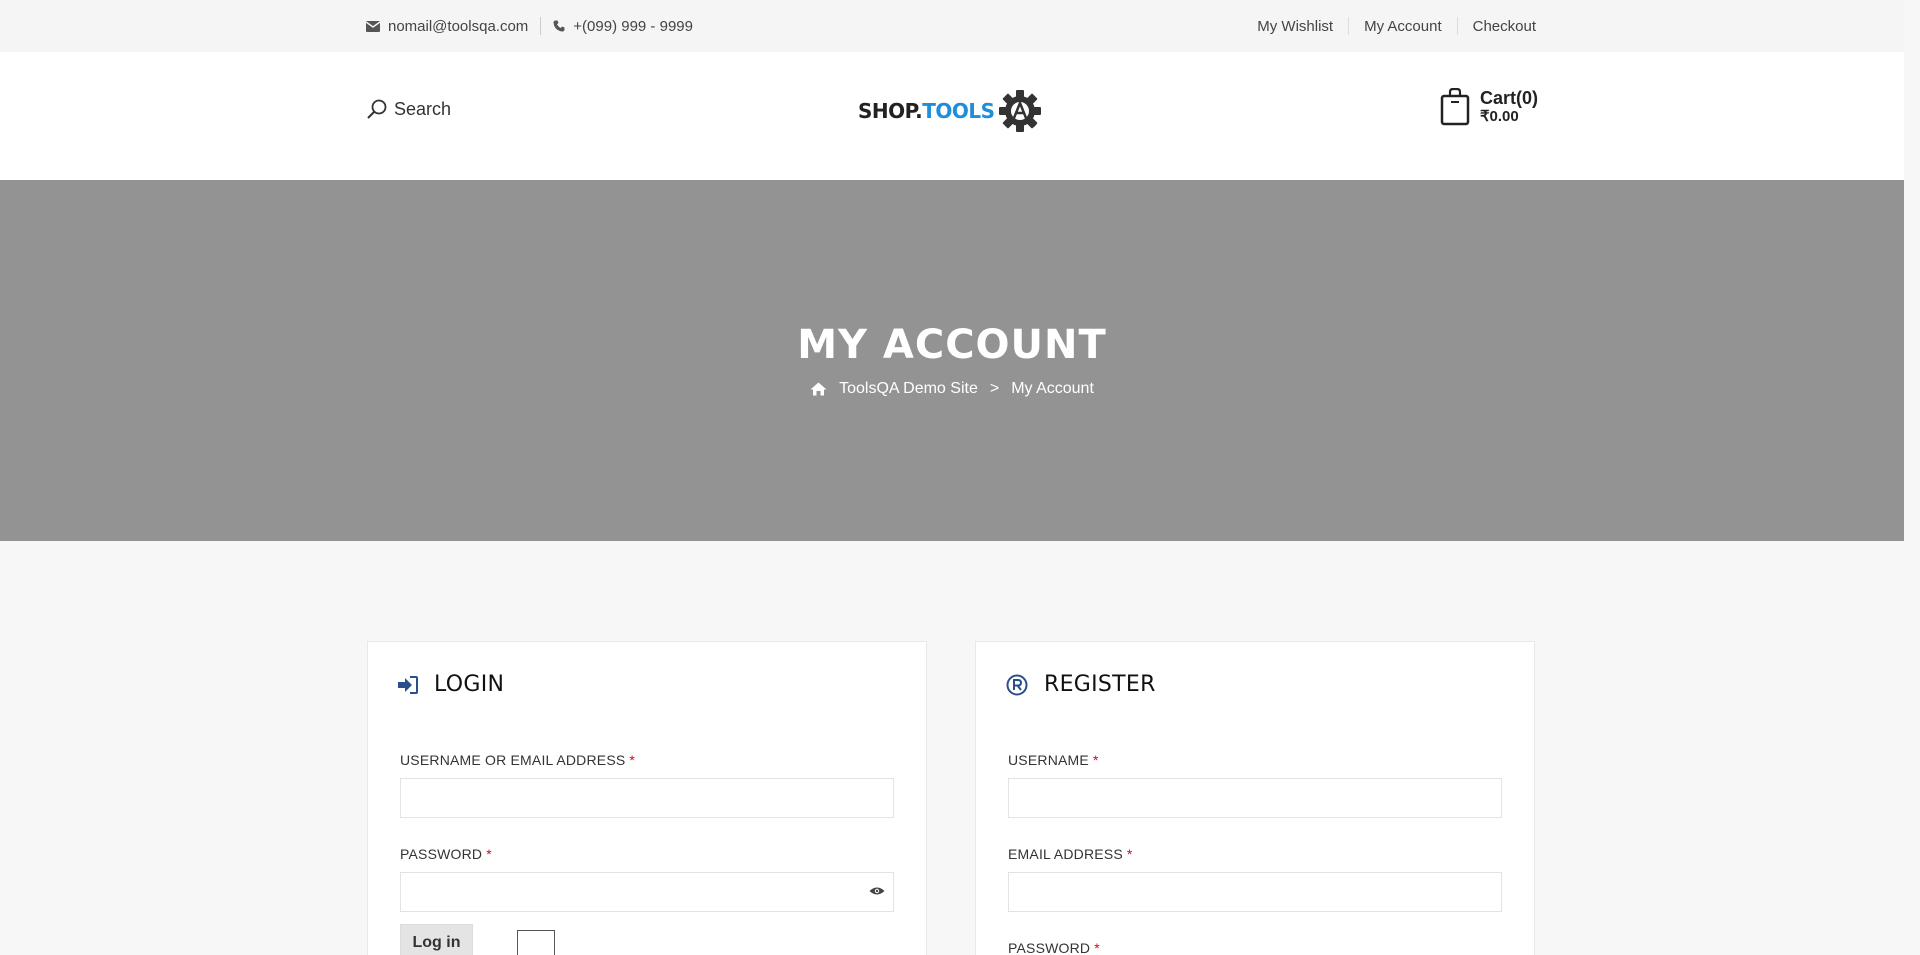 The height and width of the screenshot is (955, 1920). I want to click on register-heading: REGISTER, so click(1081, 684).